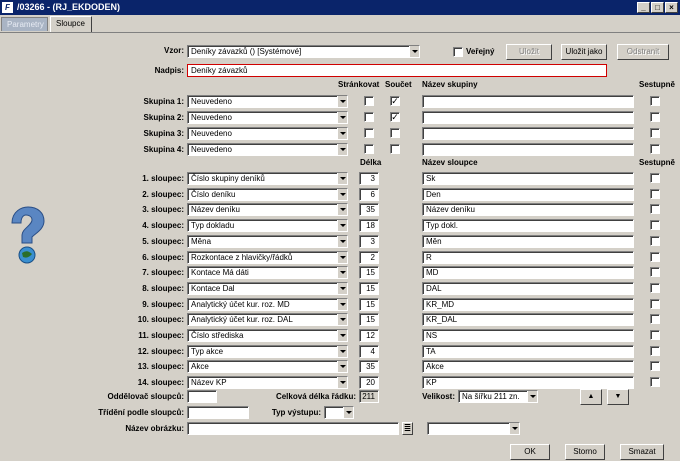  I want to click on move-up-button: ▲, so click(591, 397).